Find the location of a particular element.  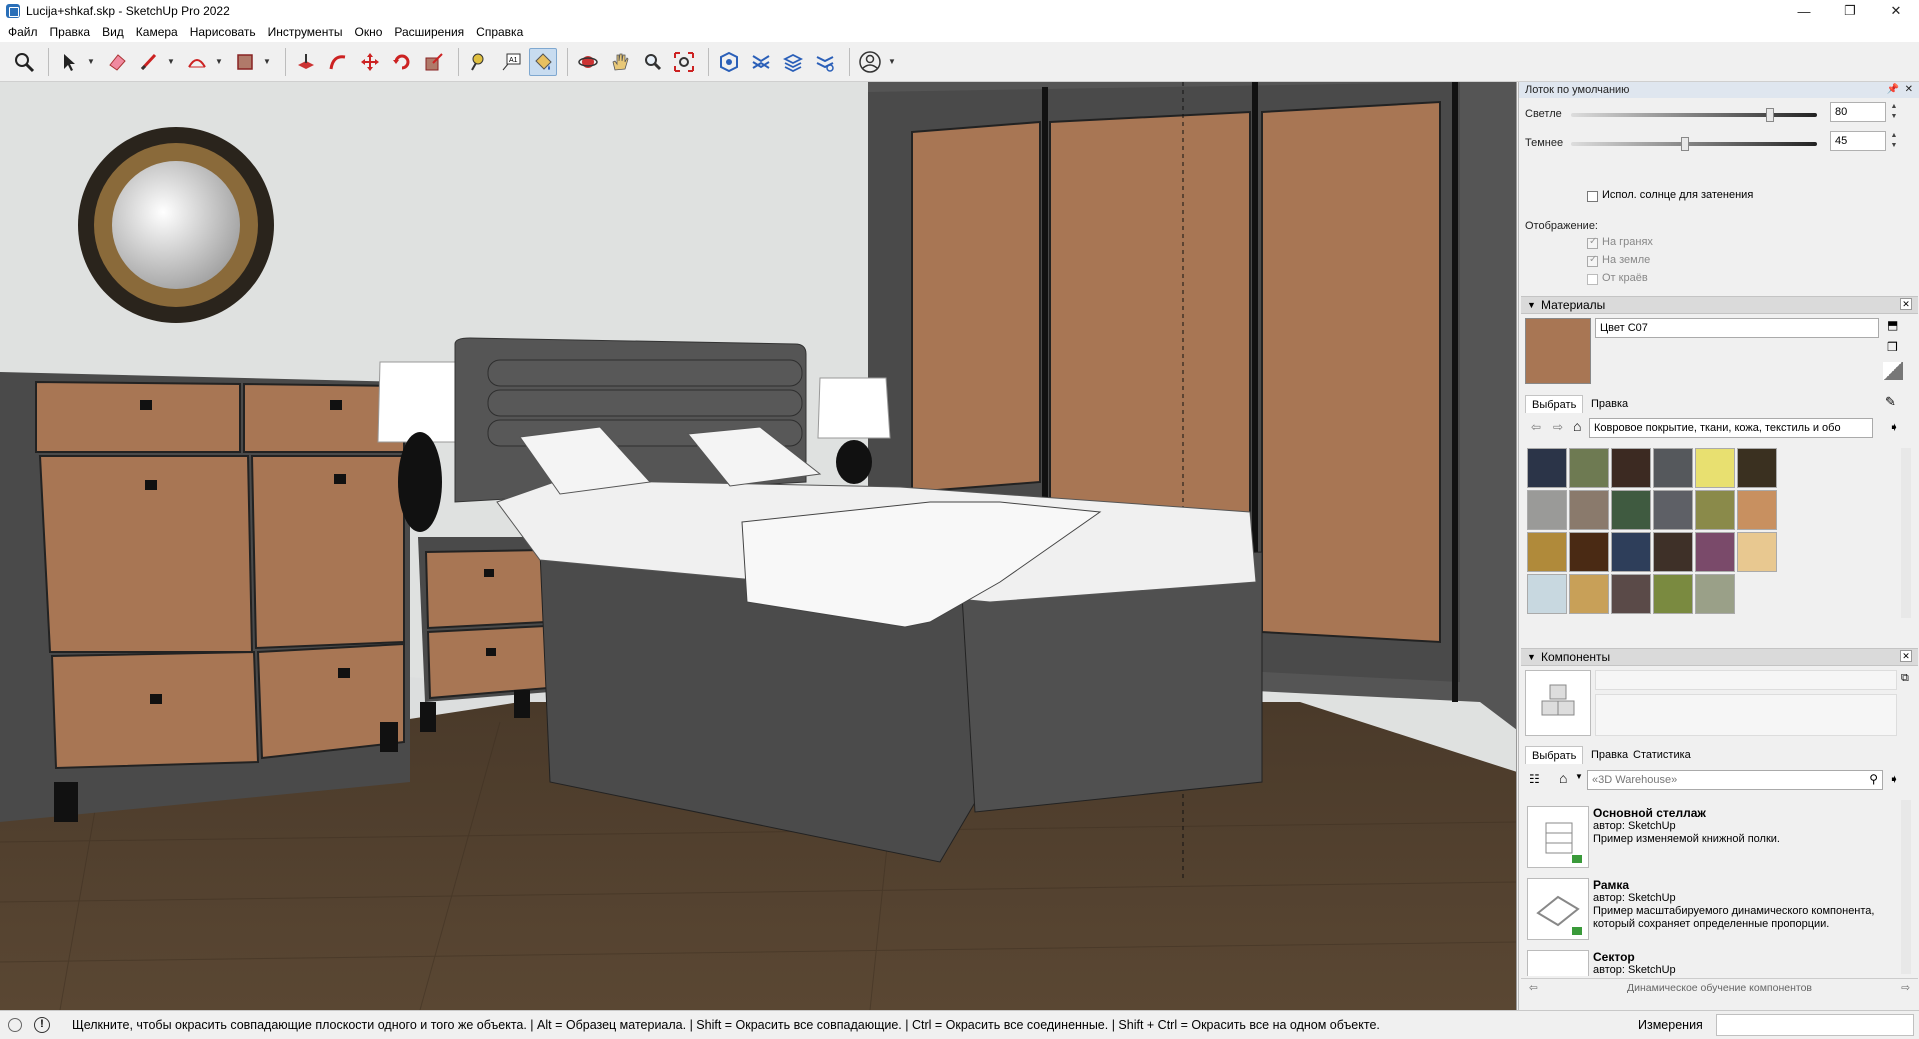

current-material-swatch is located at coordinates (1558, 351).